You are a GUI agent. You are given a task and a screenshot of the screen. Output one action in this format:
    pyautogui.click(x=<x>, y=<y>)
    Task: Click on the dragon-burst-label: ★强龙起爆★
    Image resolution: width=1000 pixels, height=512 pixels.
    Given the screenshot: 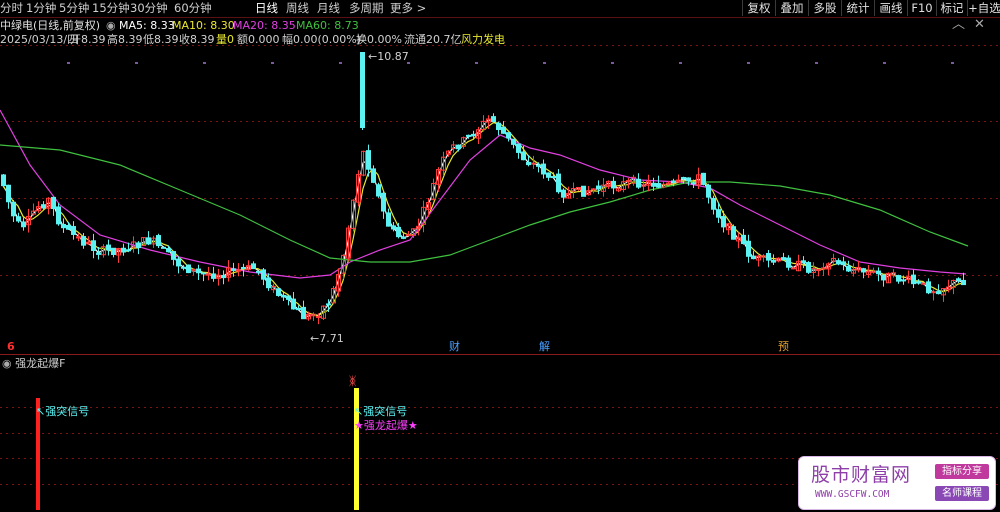 What is the action you would take?
    pyautogui.click(x=386, y=425)
    